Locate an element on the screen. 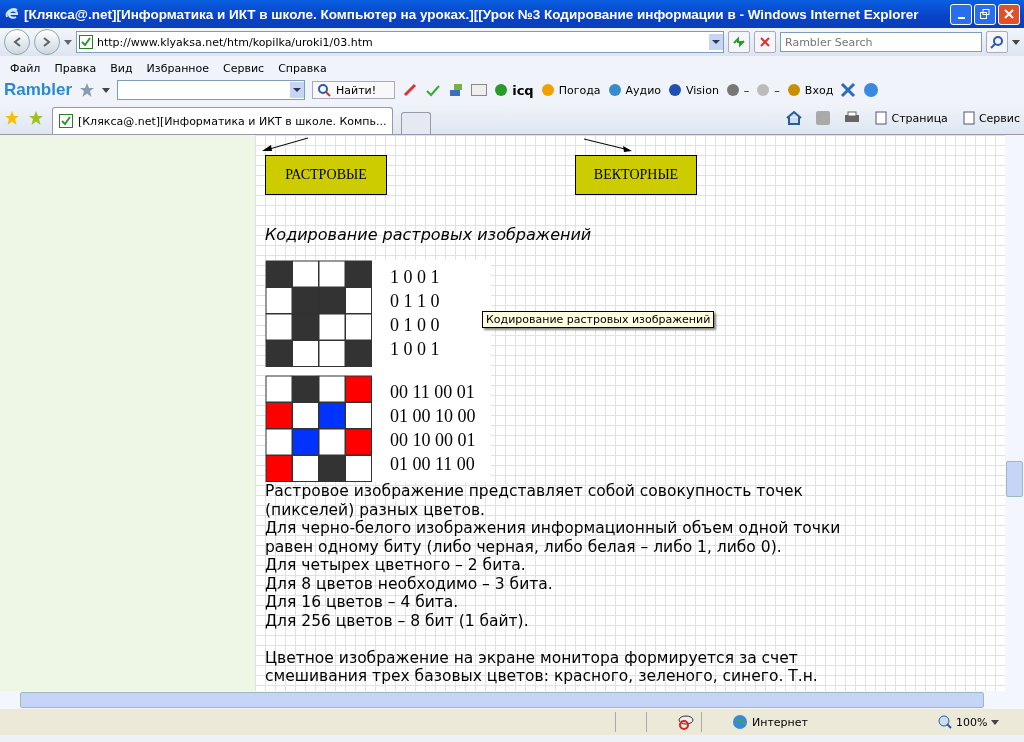 The width and height of the screenshot is (1024, 742). tools-icon is located at coordinates (848, 90).